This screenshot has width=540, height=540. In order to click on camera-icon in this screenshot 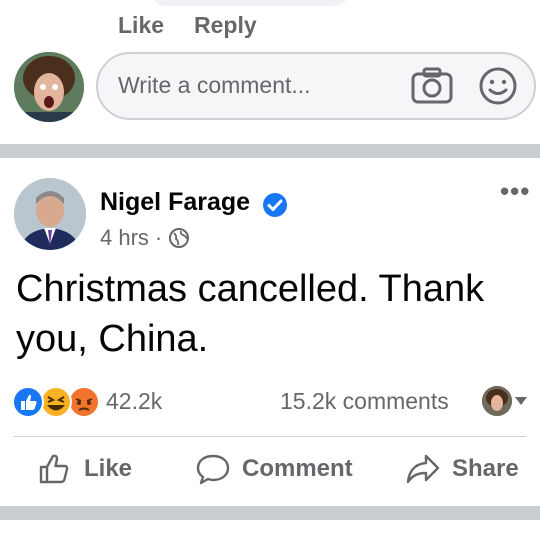, I will do `click(432, 86)`.